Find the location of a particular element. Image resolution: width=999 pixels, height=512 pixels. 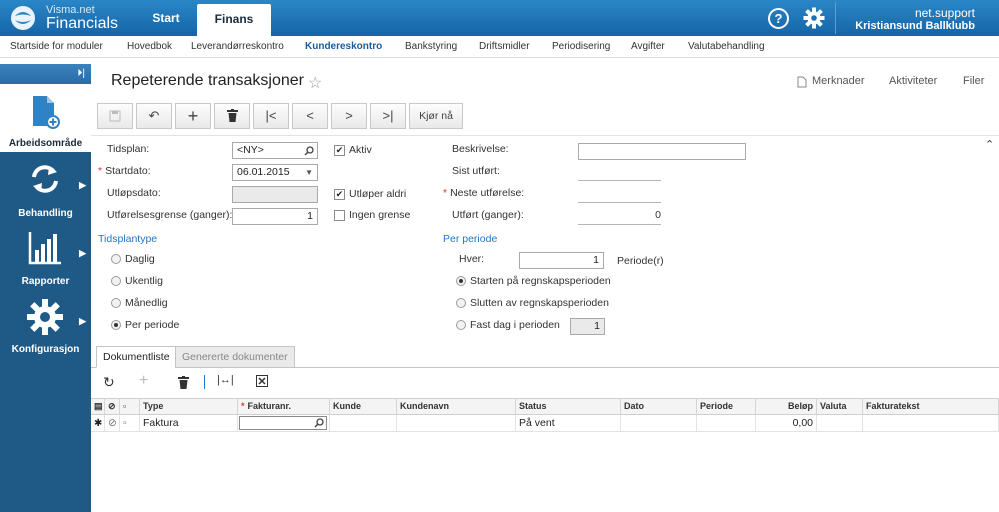

collapse-form-icon: ⌃ is located at coordinates (989, 144).